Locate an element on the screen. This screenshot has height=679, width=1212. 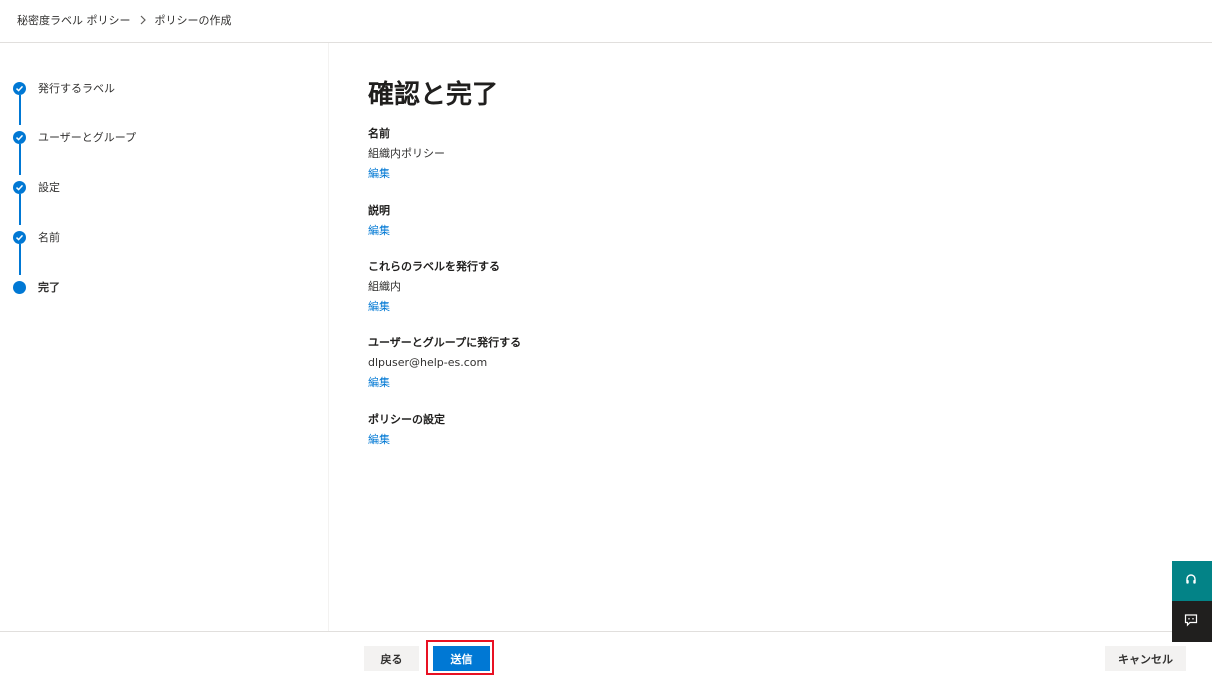
step-finish: 完了 is located at coordinates (36, 287).